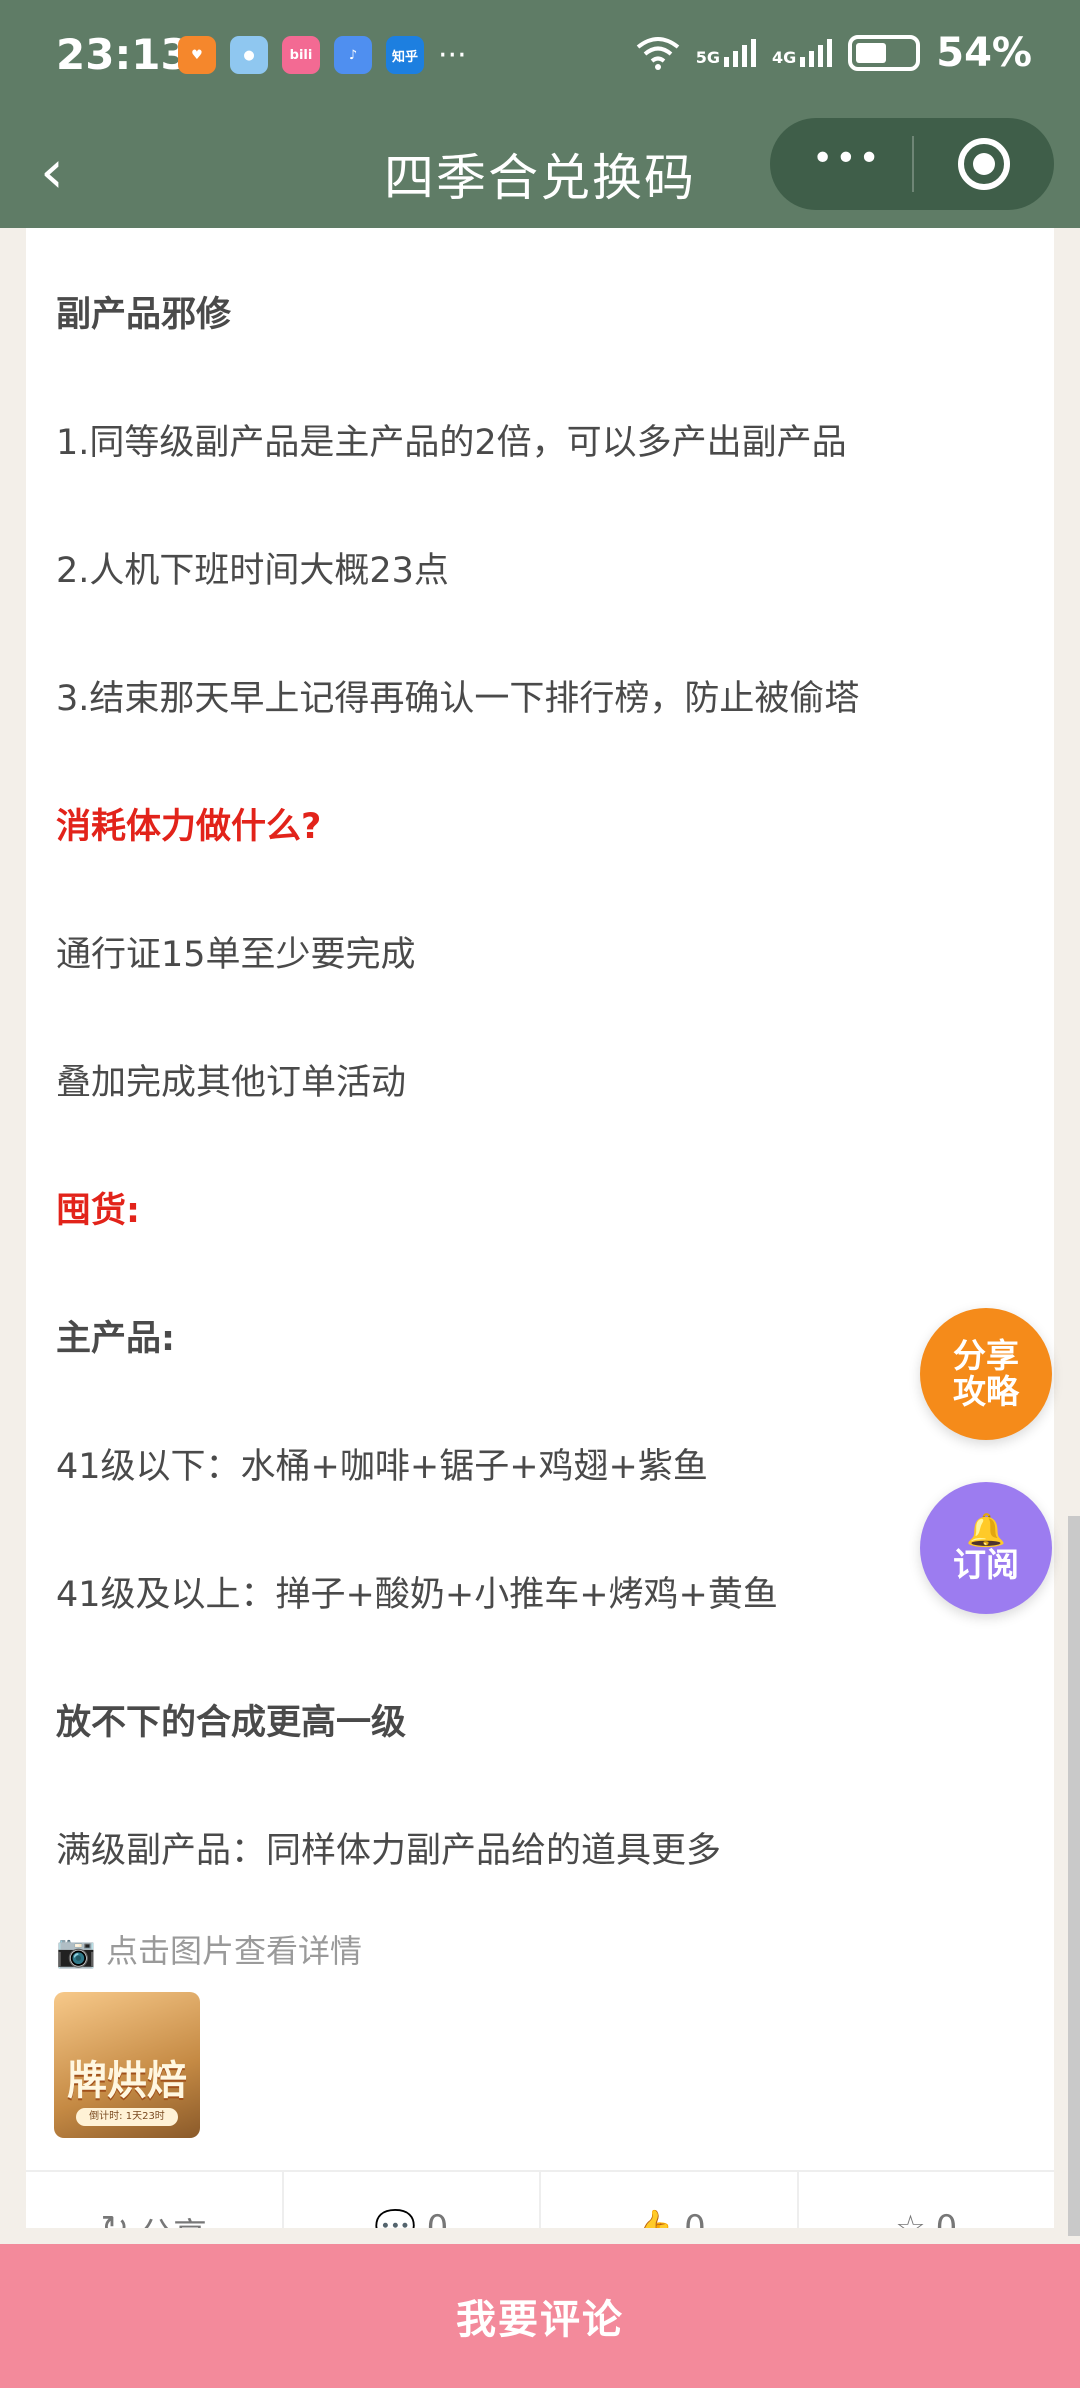 This screenshot has width=1080, height=2388. I want to click on subscribe-button: 🔔 订阅, so click(986, 1548).